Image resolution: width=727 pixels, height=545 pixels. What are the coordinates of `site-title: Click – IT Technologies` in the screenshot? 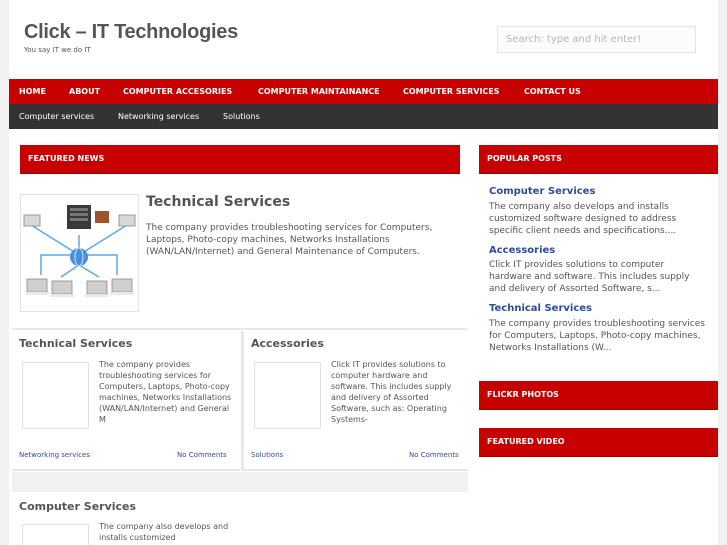 It's located at (131, 32).